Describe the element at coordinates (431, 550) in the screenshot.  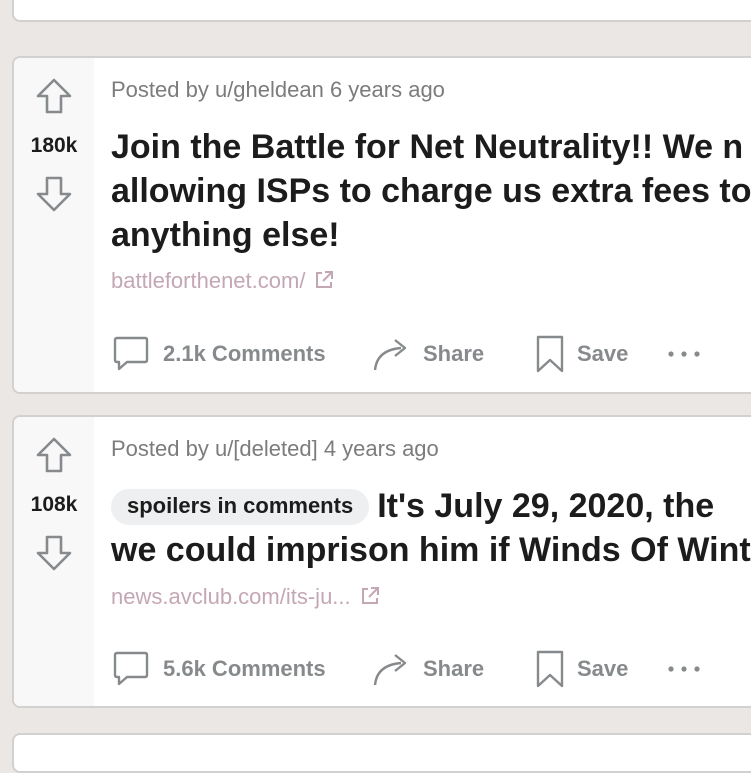
I see `post-title-line: we could imprison him if Winds Of Wint` at that location.